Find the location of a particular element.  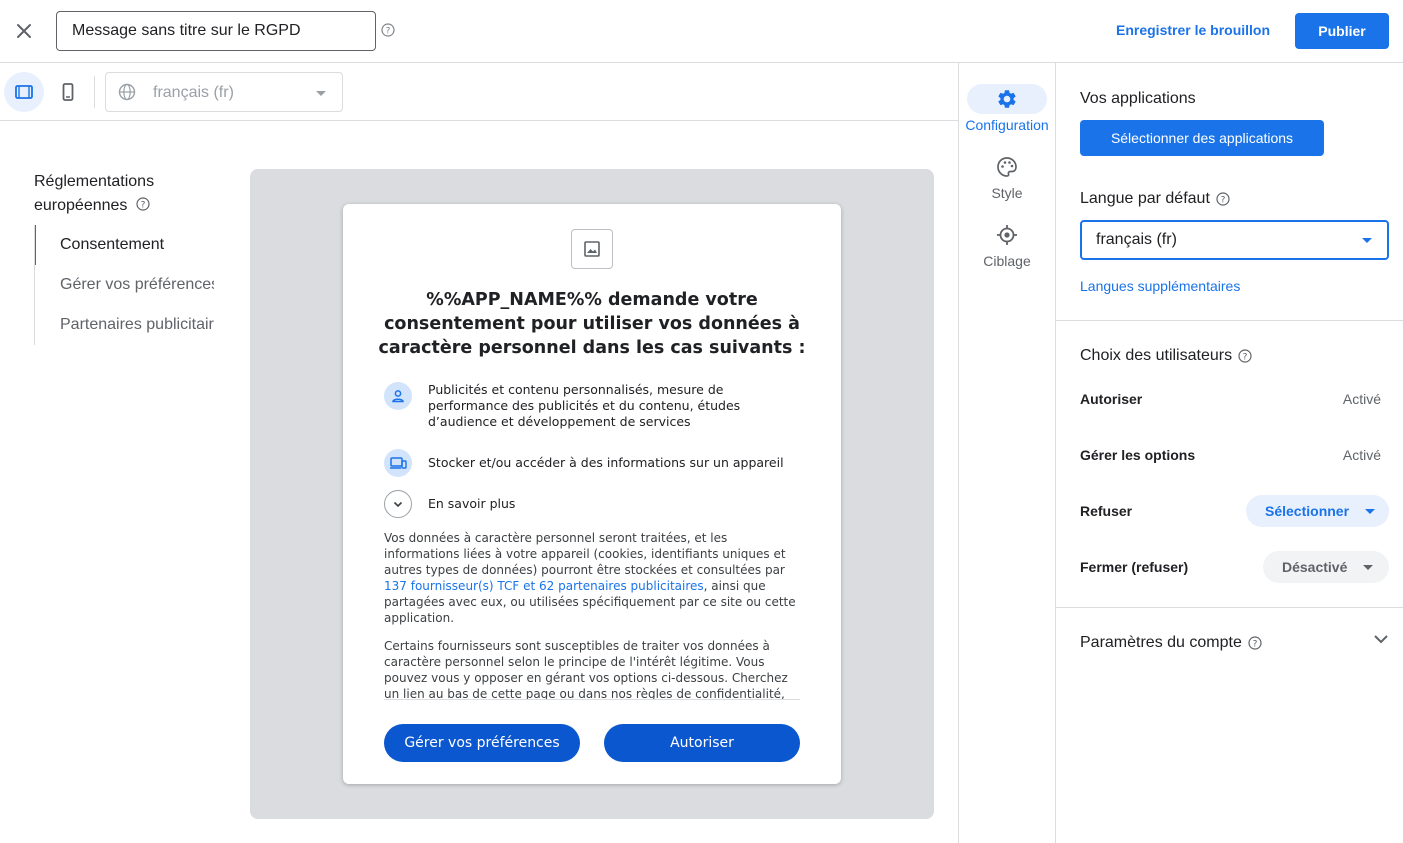

choice-row-manage: Gérer les options Activé is located at coordinates (1234, 455).